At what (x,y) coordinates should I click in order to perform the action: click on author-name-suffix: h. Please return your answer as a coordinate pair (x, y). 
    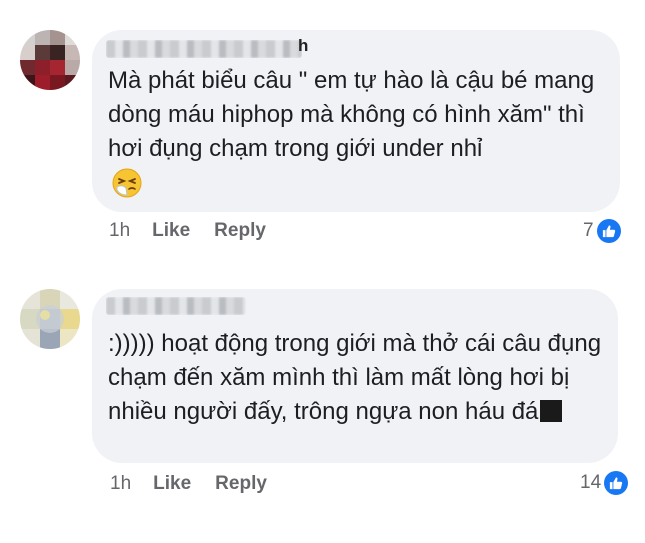
    Looking at the image, I should click on (303, 46).